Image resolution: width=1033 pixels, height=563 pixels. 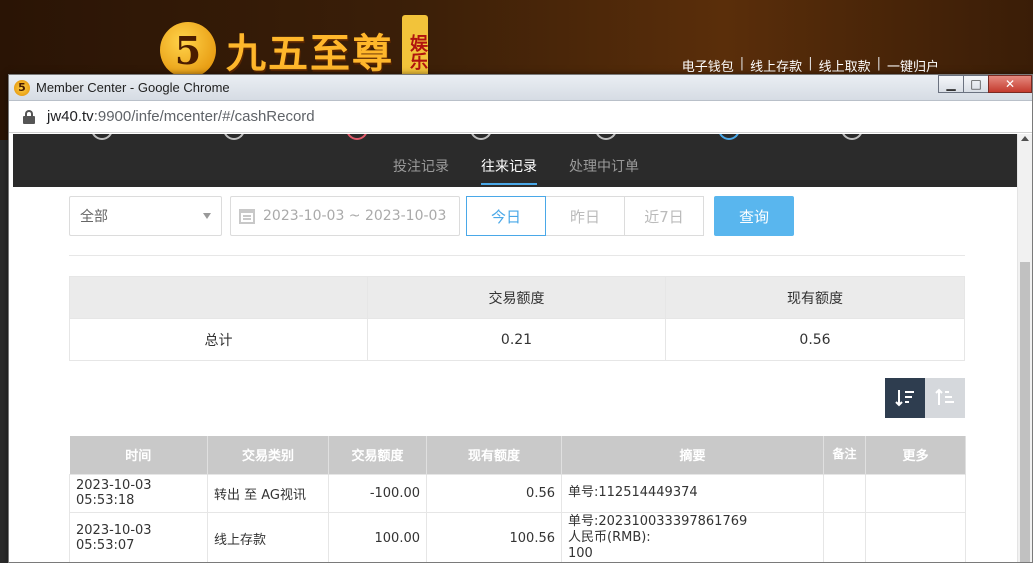 What do you see at coordinates (310, 53) in the screenshot?
I see `logo-text: 九五至尊` at bounding box center [310, 53].